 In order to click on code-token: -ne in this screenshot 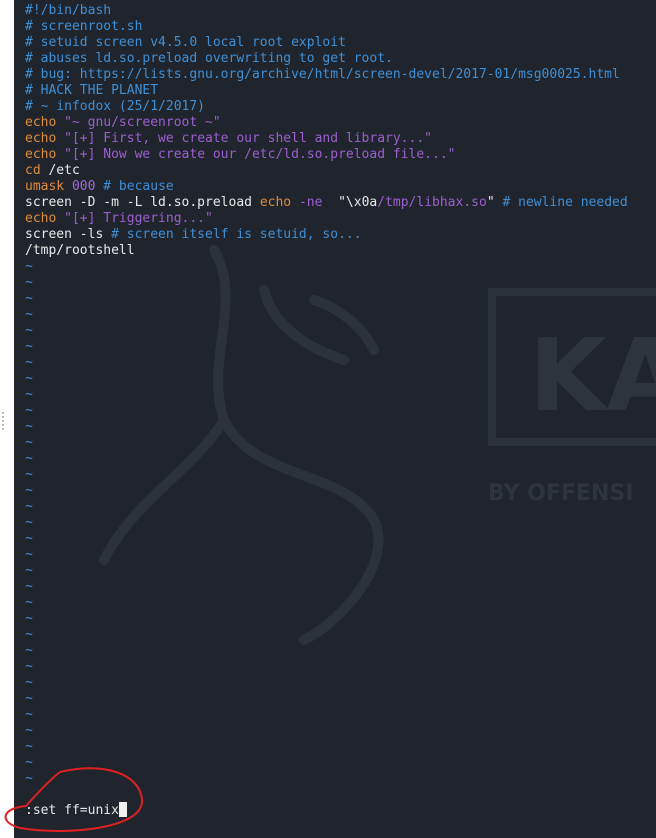, I will do `click(310, 202)`.